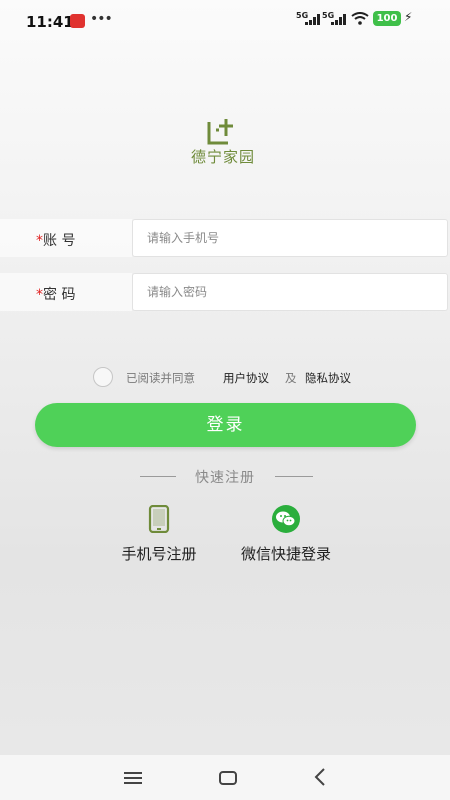  I want to click on charging-icon: ⚡, so click(408, 17).